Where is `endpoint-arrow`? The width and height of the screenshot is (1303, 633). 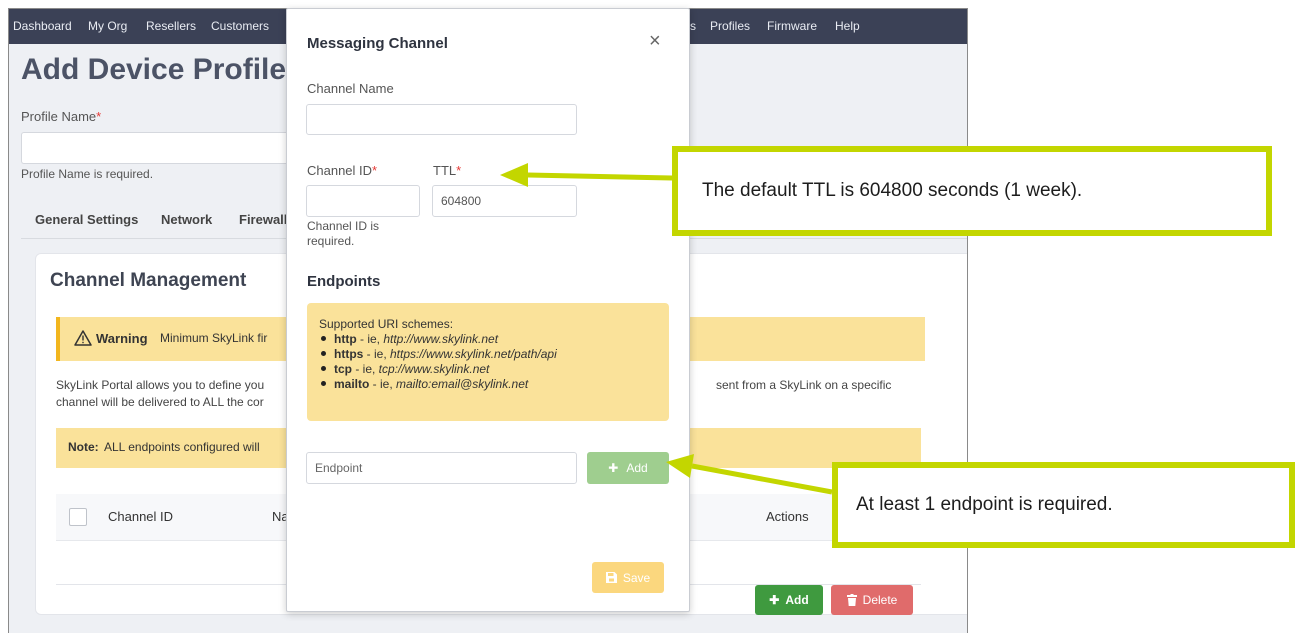
endpoint-arrow is located at coordinates (749, 474).